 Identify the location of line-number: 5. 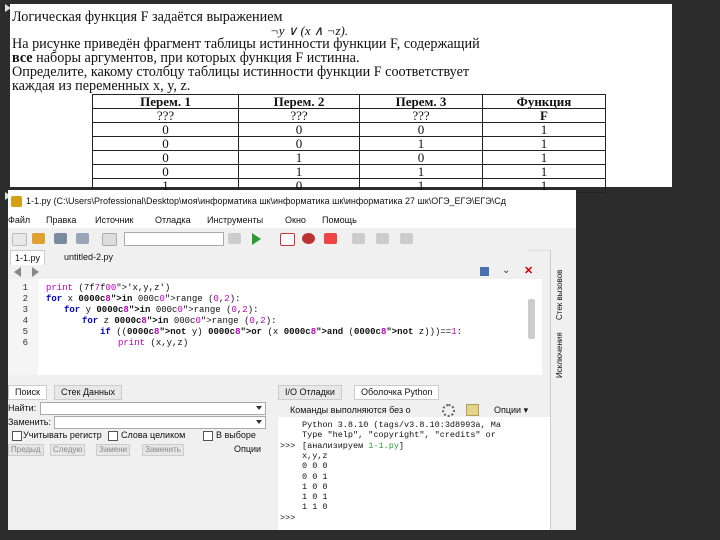
(25, 332).